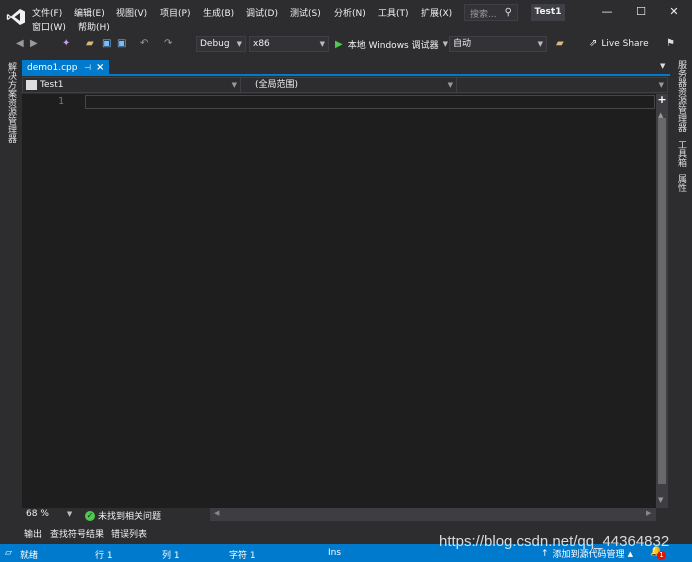 The image size is (692, 562). Describe the element at coordinates (47, 12) in the screenshot. I see `menu-file: 文件(F)` at that location.